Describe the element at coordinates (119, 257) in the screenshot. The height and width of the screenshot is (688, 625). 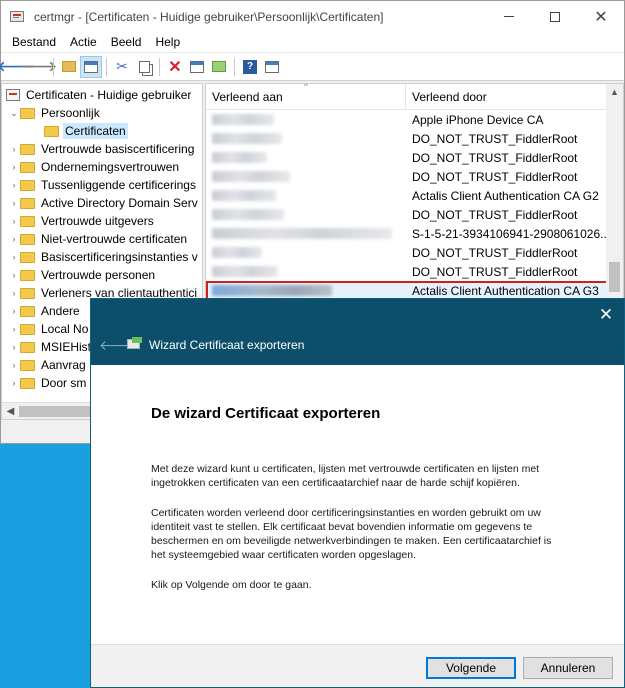
I see `tree-item-label: Basiscertificeringsinstanties v` at that location.